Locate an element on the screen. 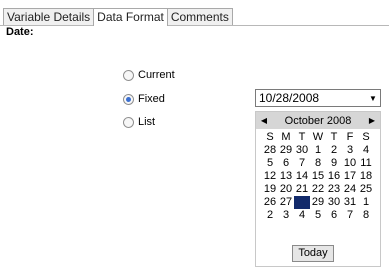  weekday-header: W is located at coordinates (318, 137).